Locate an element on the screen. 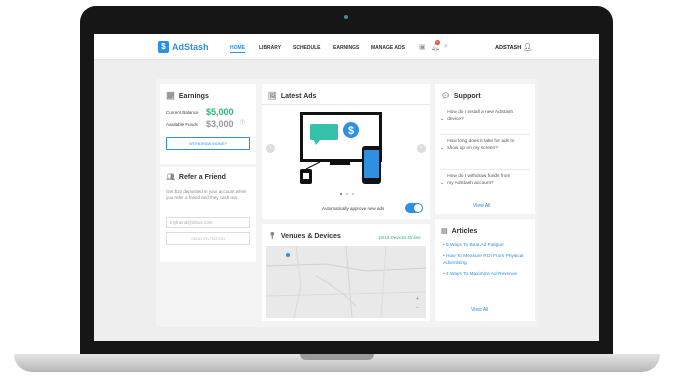  articles-title: Articles is located at coordinates (464, 231).